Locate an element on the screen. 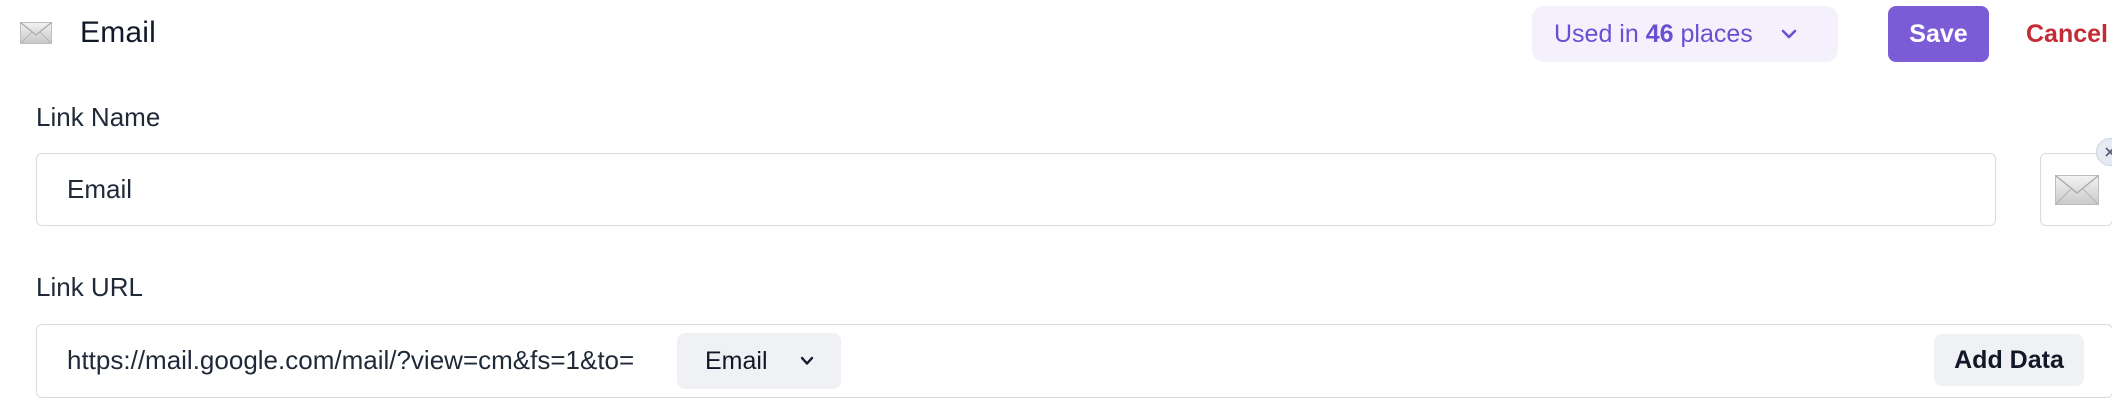 The image size is (2112, 416). usage-dropdown: Used in 46 places is located at coordinates (1685, 34).